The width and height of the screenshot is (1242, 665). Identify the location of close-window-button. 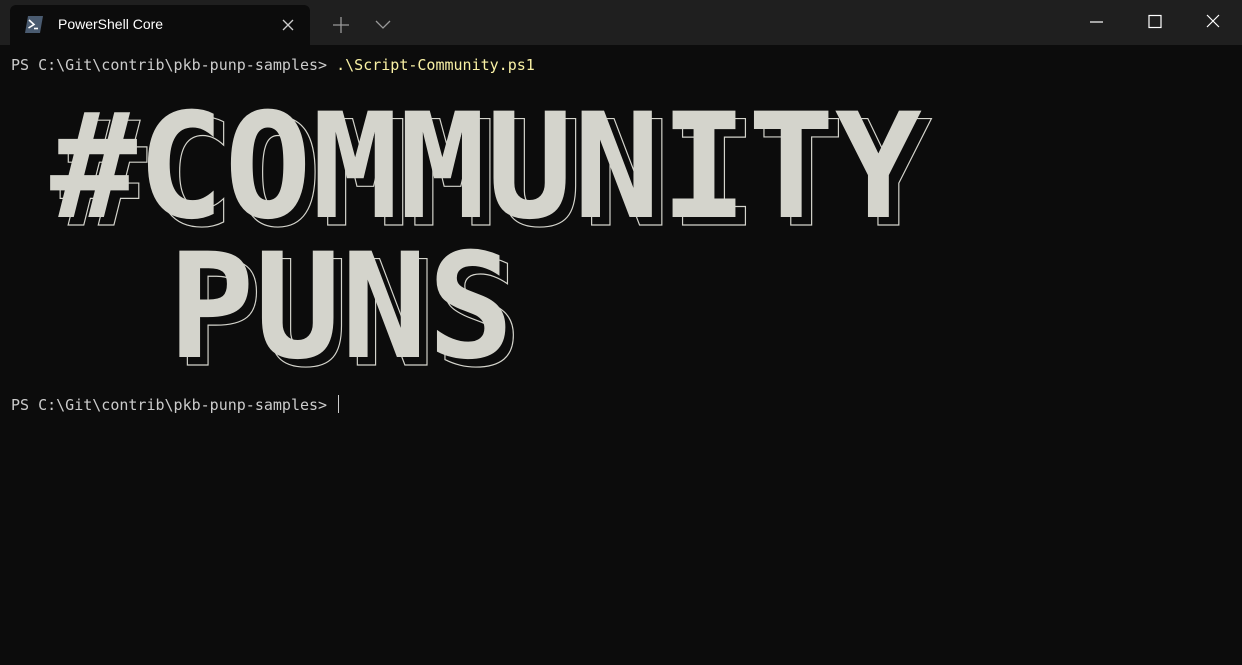
(1213, 22).